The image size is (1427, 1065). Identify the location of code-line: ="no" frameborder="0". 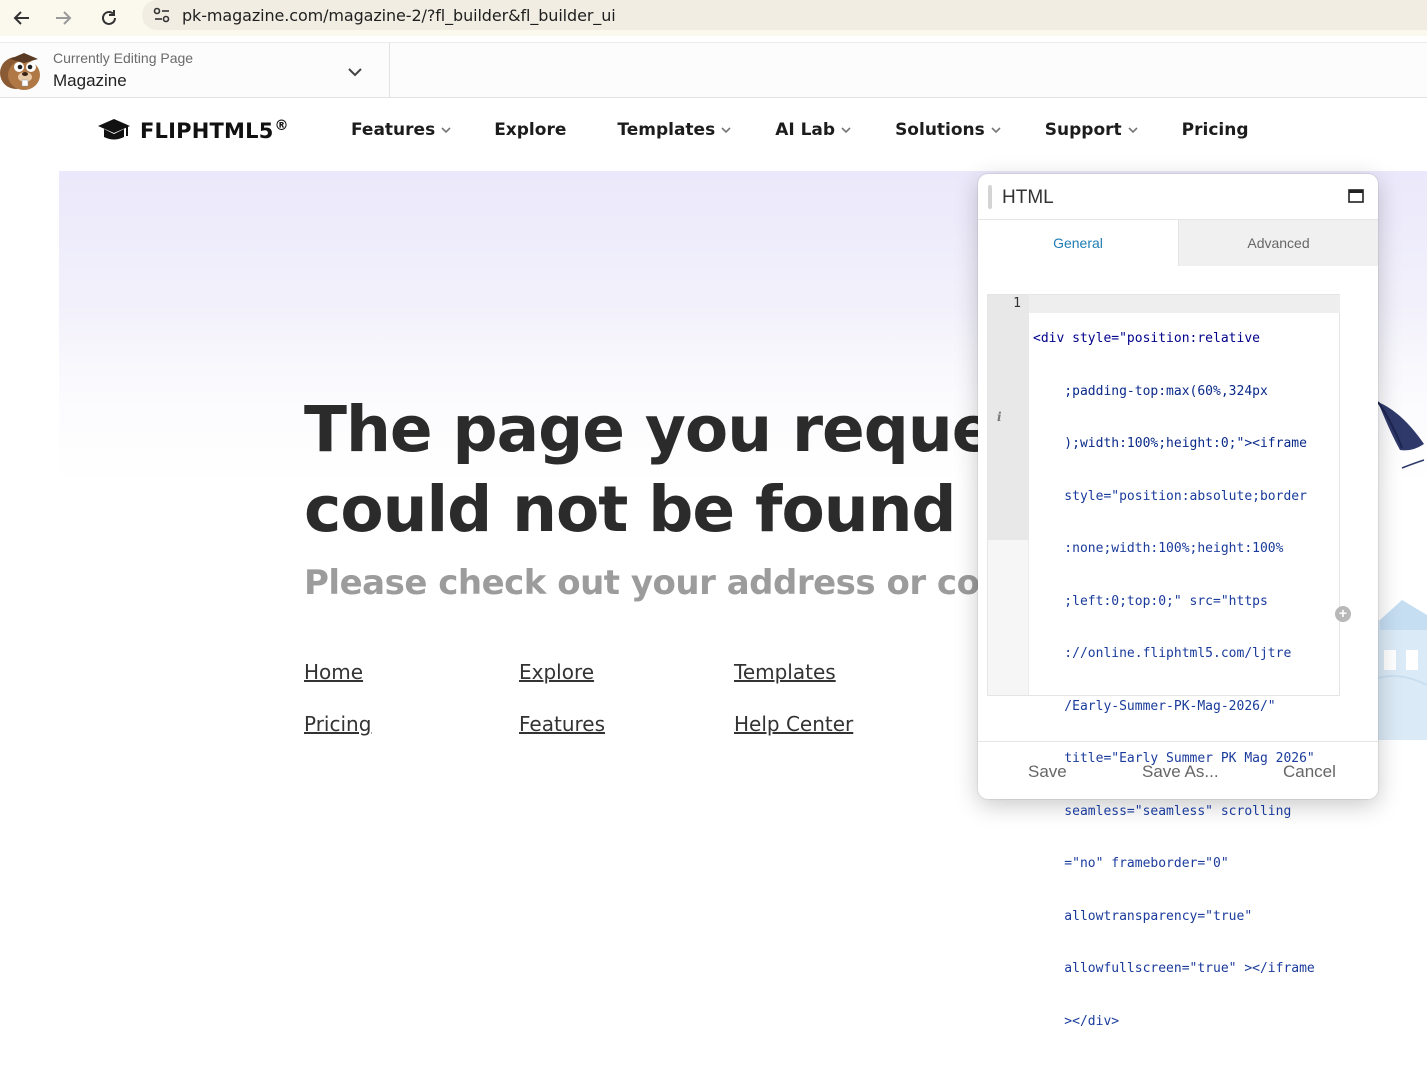
(1131, 863).